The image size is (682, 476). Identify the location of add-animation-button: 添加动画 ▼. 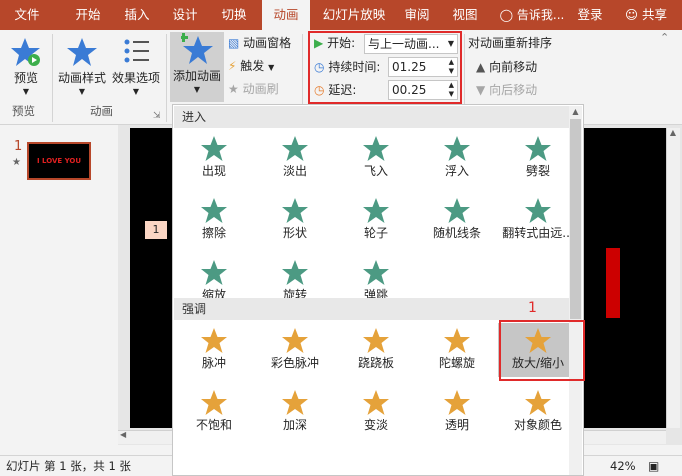
(197, 67).